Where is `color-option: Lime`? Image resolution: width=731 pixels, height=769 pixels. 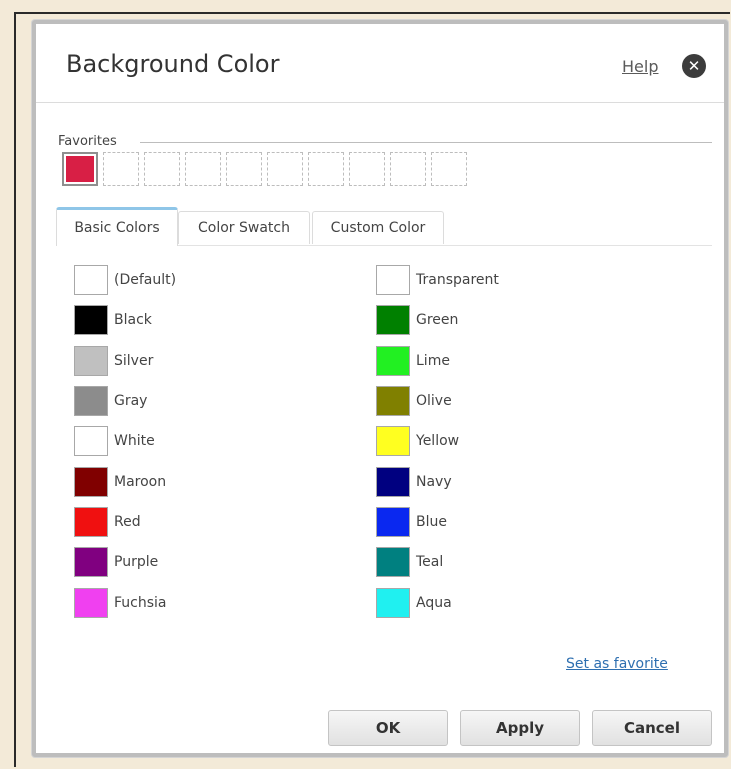 color-option: Lime is located at coordinates (437, 361).